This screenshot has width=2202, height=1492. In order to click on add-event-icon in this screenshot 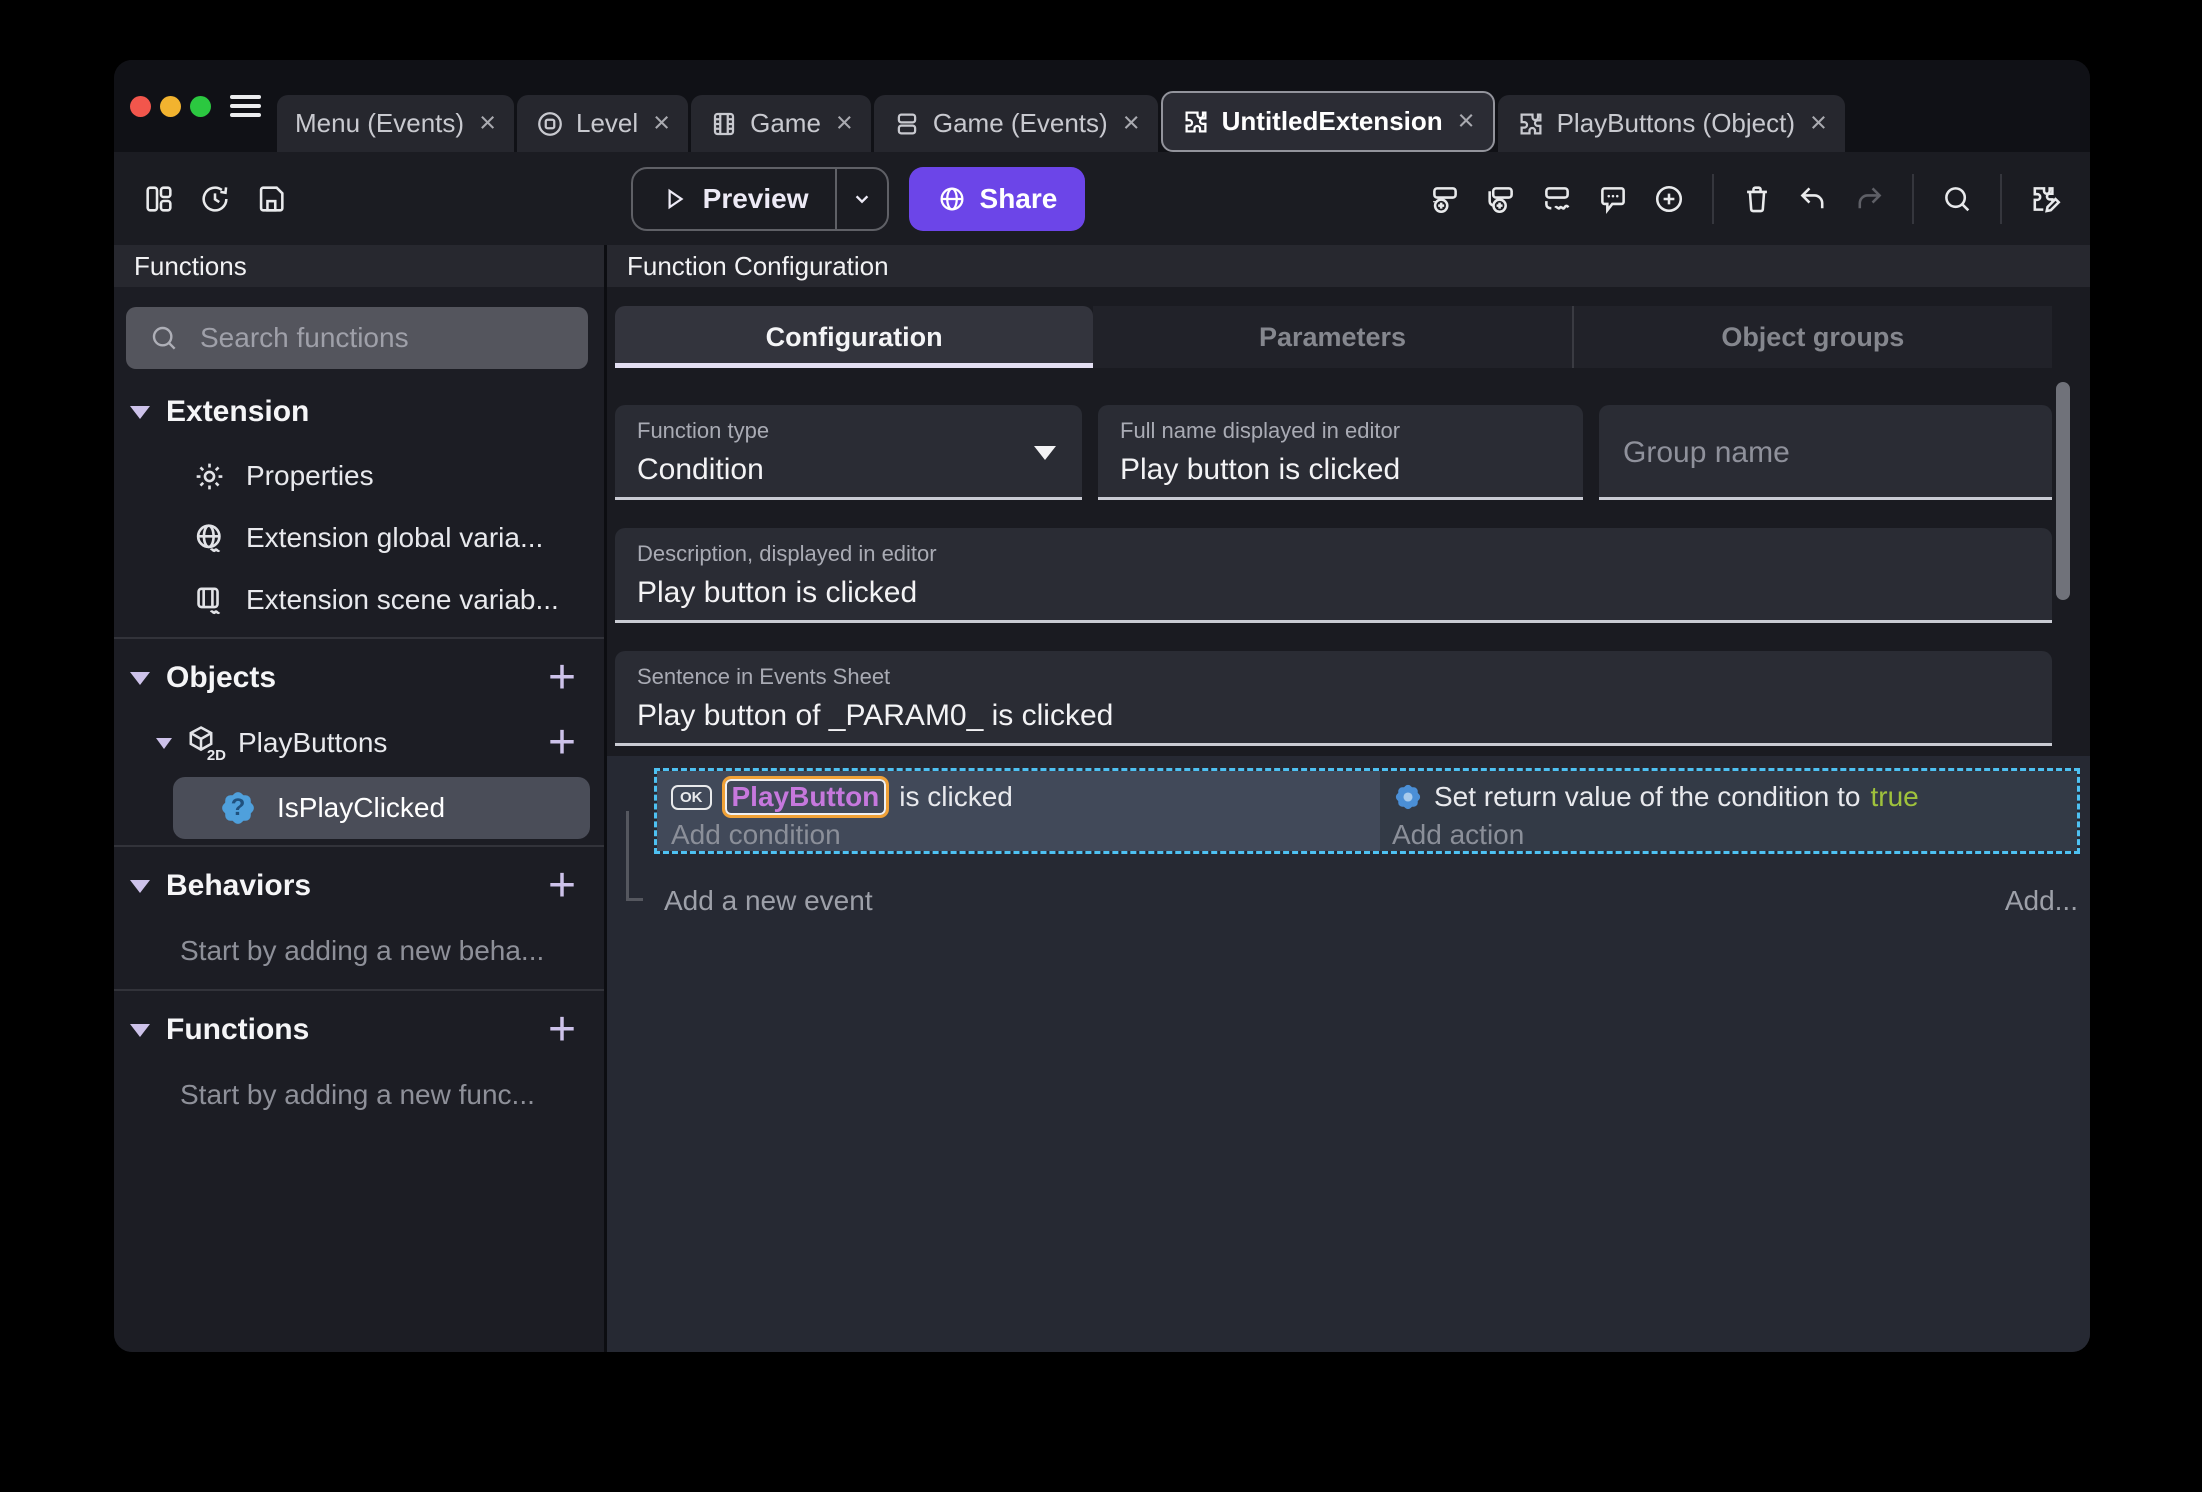, I will do `click(1445, 199)`.